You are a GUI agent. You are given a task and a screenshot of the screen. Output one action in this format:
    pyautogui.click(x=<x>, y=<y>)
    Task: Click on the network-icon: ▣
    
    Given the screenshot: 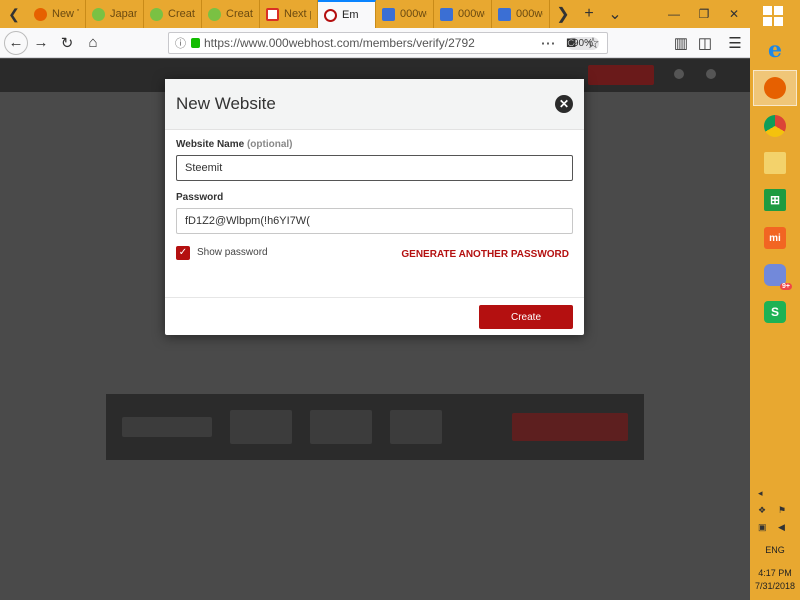 What is the action you would take?
    pyautogui.click(x=762, y=527)
    